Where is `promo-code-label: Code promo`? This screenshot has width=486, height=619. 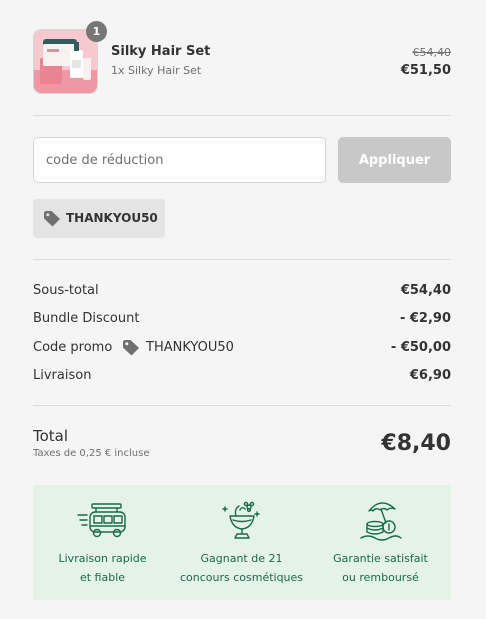 promo-code-label: Code promo is located at coordinates (73, 347).